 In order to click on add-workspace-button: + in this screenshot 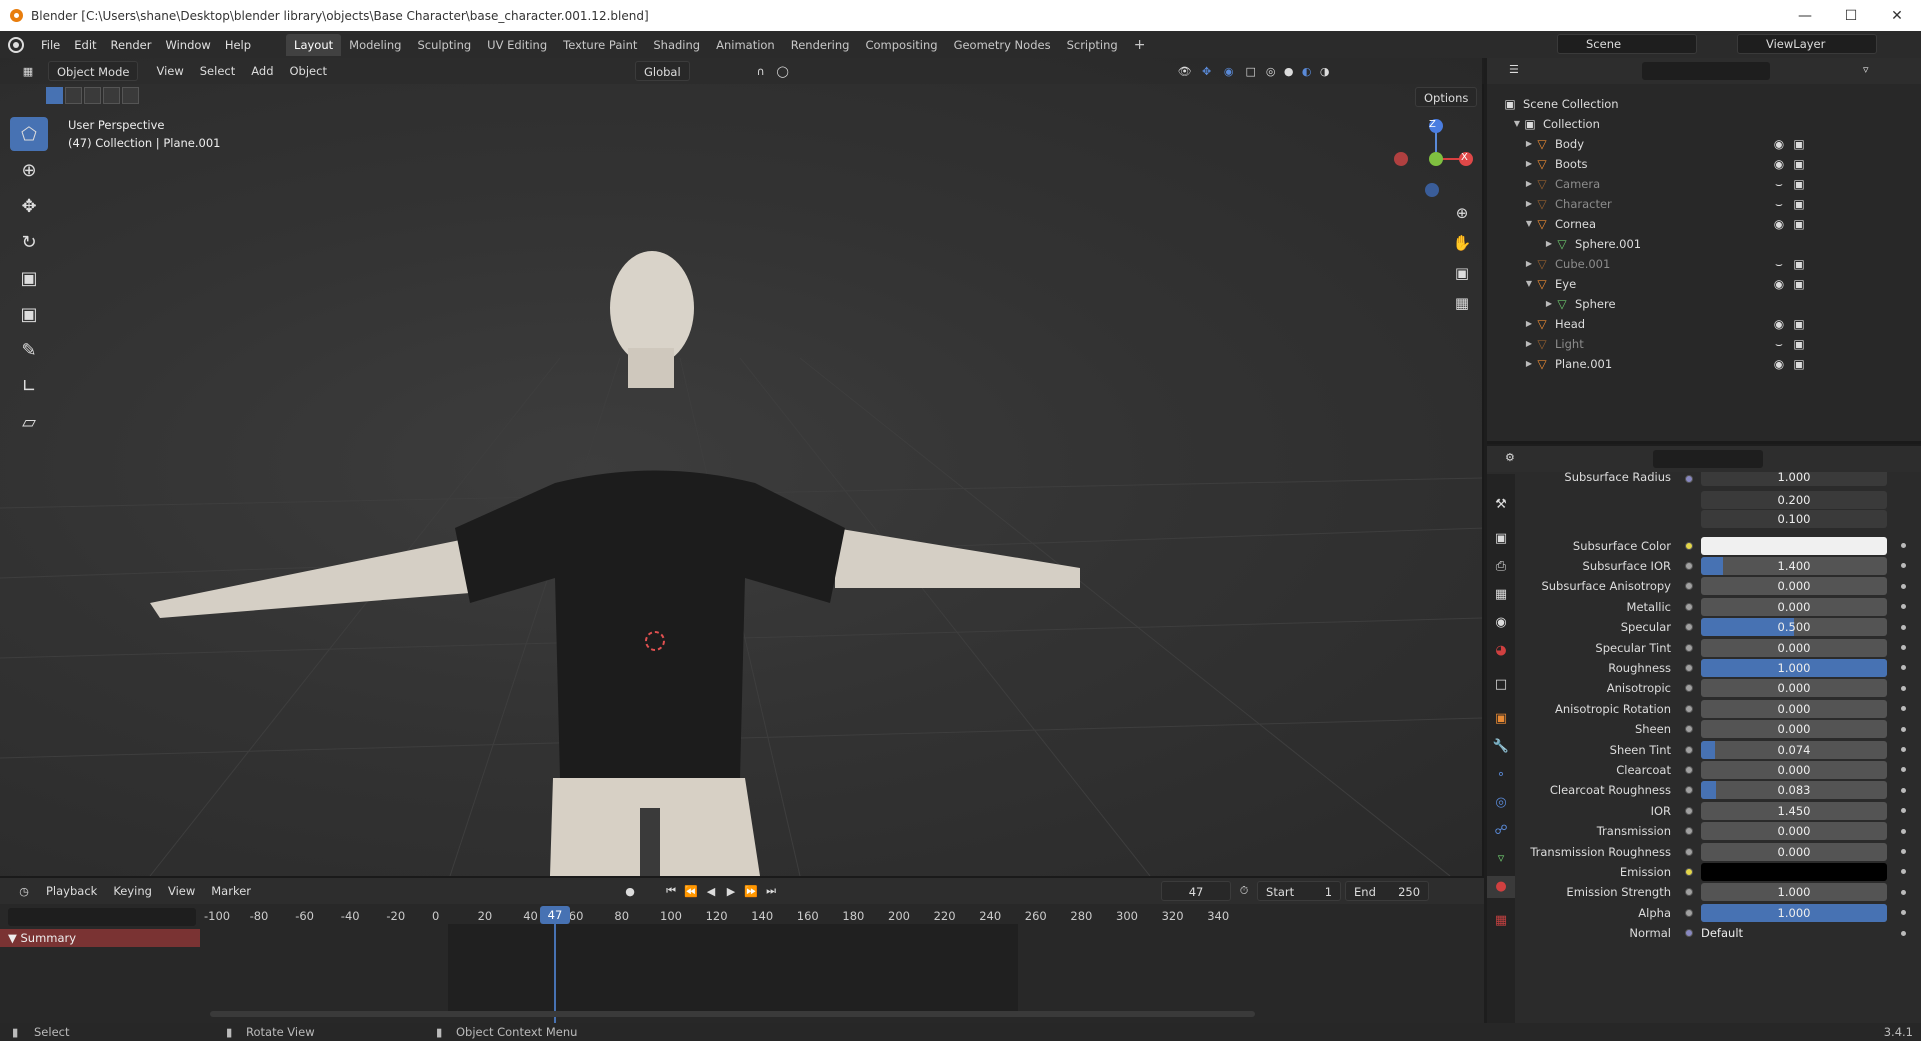, I will do `click(1140, 45)`.